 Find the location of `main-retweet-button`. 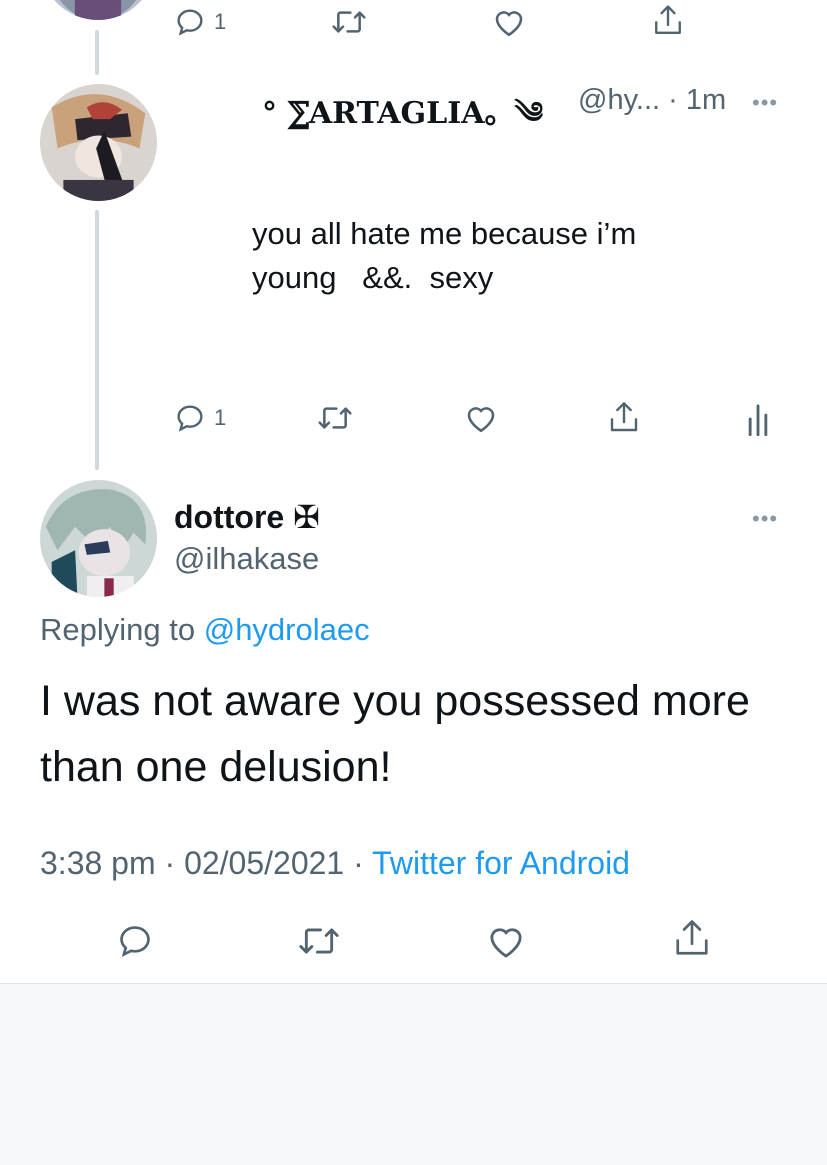

main-retweet-button is located at coordinates (319, 941).